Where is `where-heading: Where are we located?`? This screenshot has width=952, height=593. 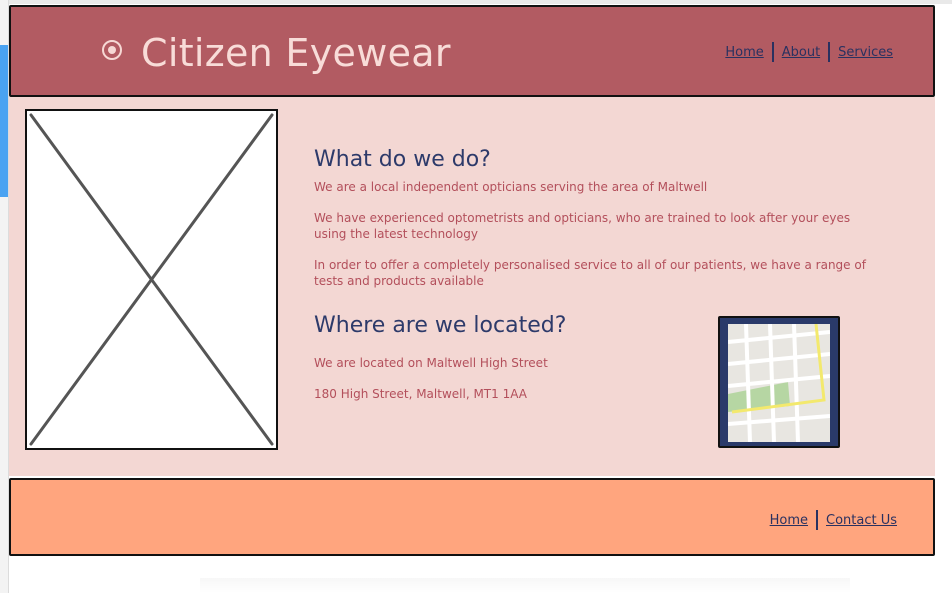
where-heading: Where are we located? is located at coordinates (440, 325).